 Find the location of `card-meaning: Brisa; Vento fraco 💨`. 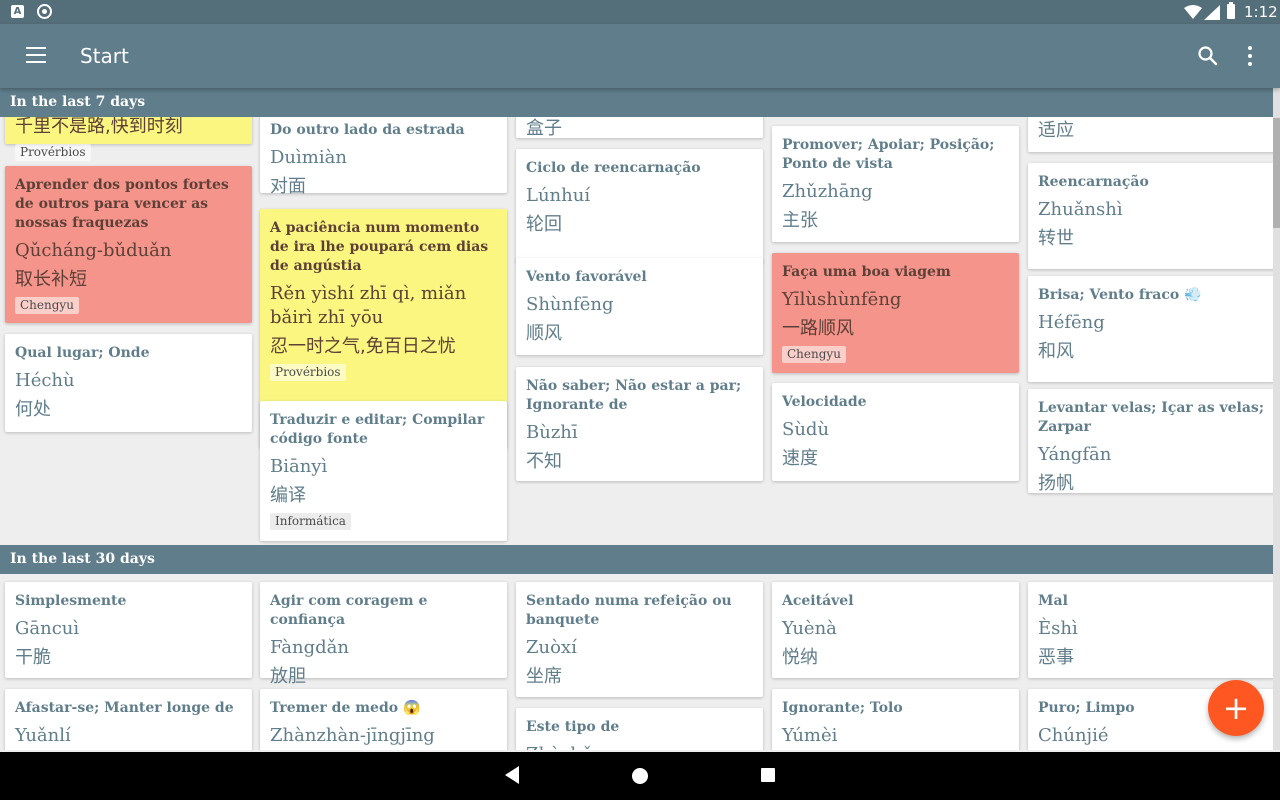

card-meaning: Brisa; Vento fraco 💨 is located at coordinates (1120, 295).